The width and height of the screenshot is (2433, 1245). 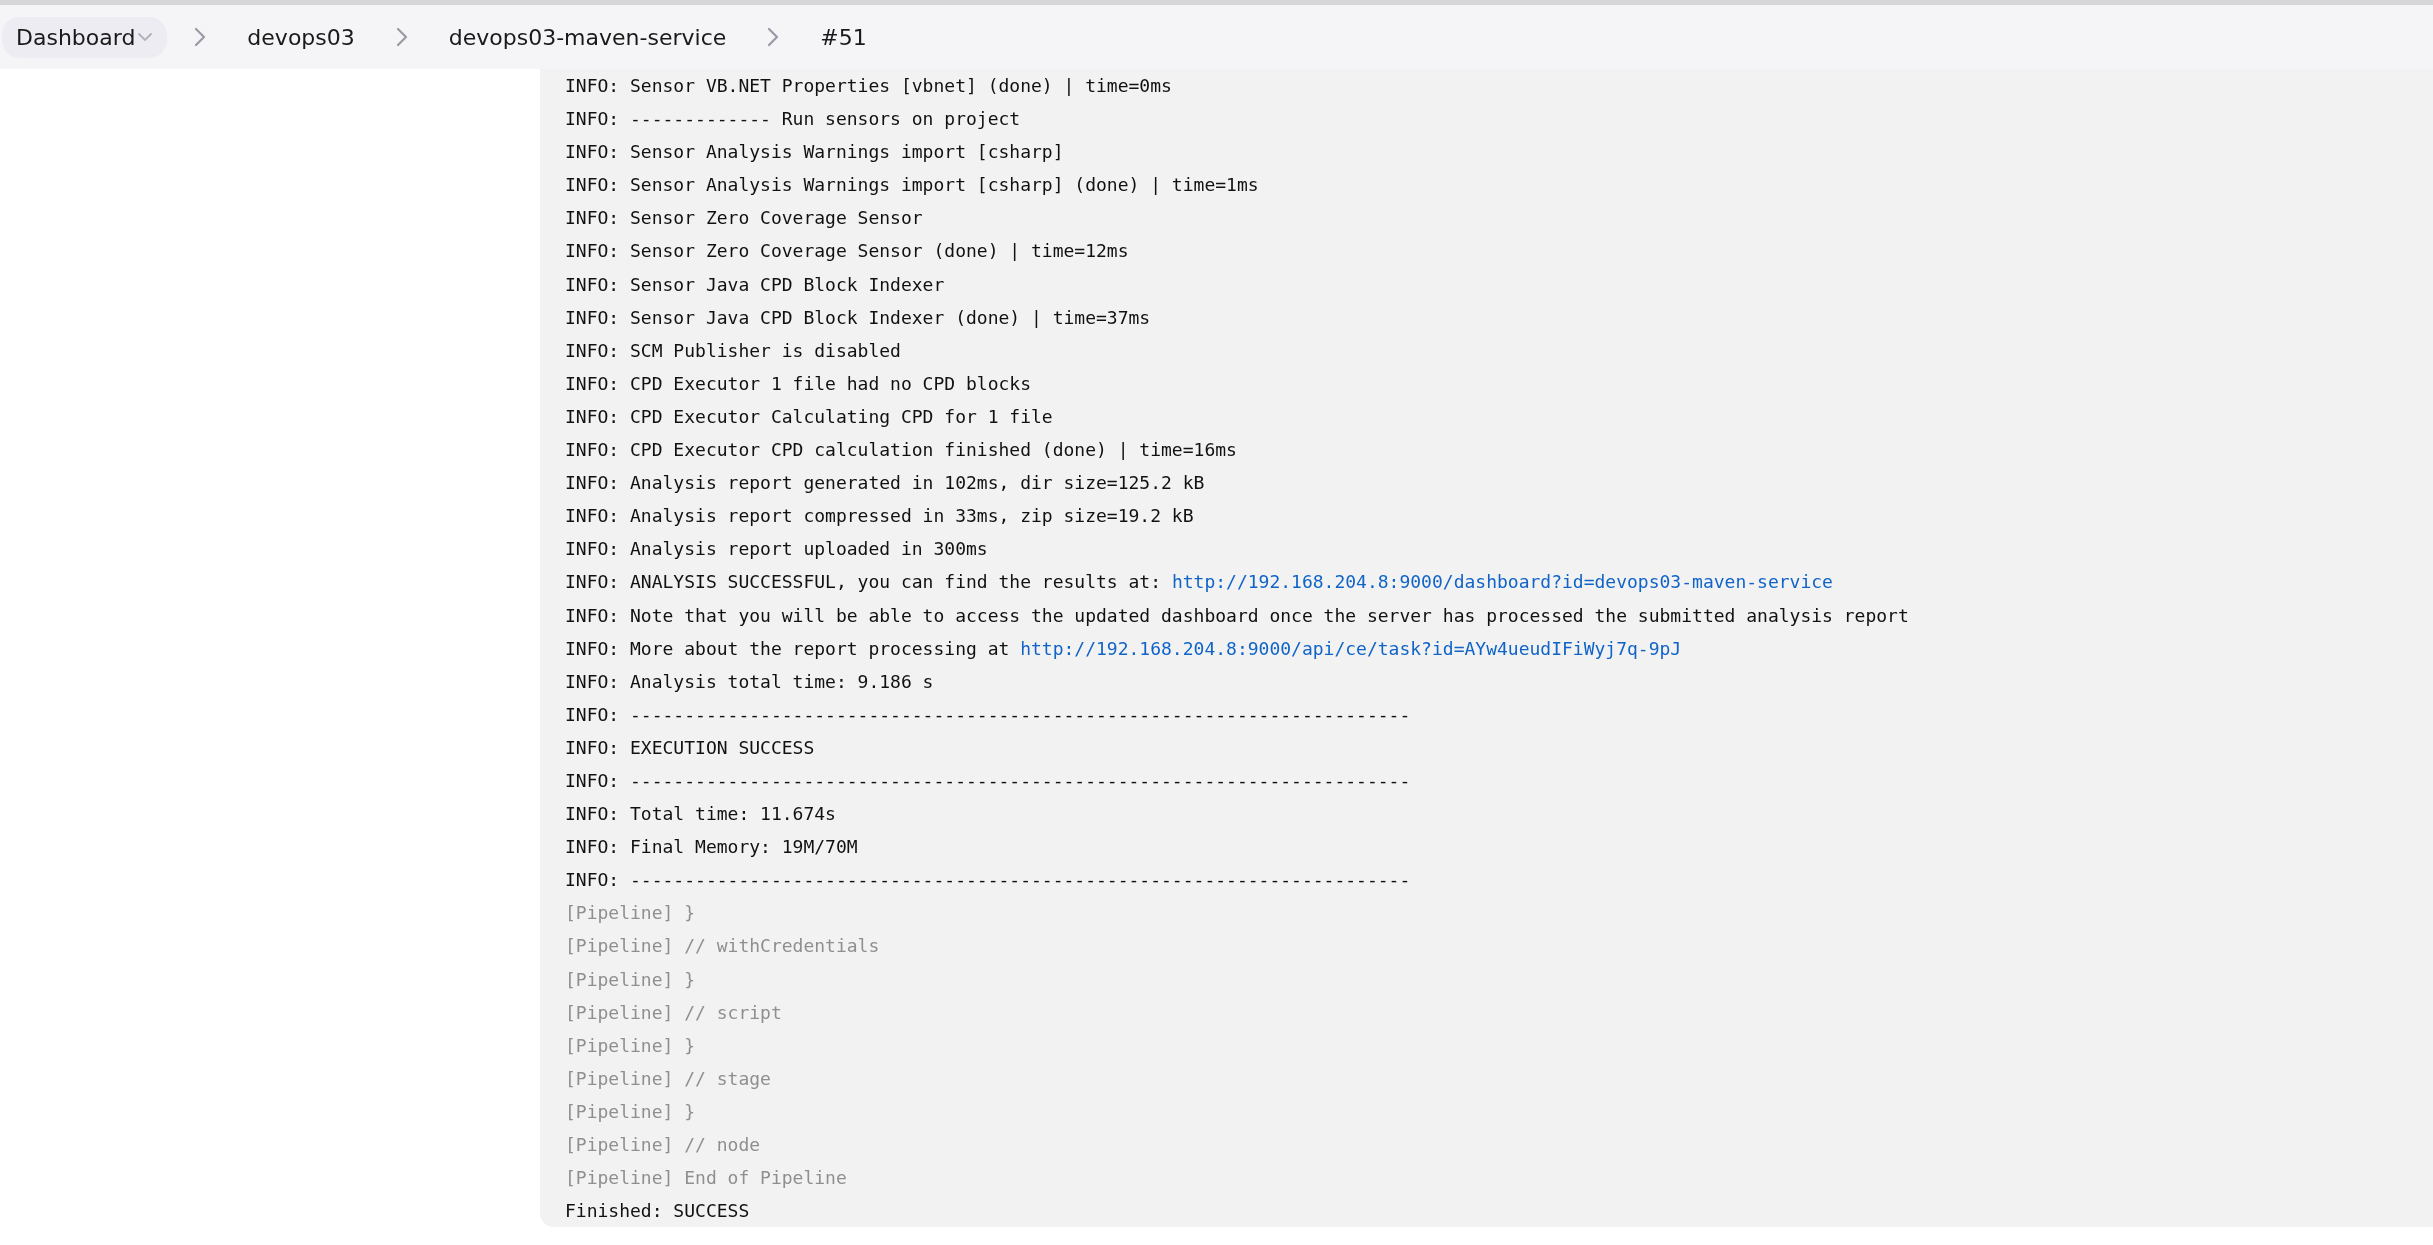 I want to click on log-line: INFO: Total time: 11.674s, so click(x=701, y=814).